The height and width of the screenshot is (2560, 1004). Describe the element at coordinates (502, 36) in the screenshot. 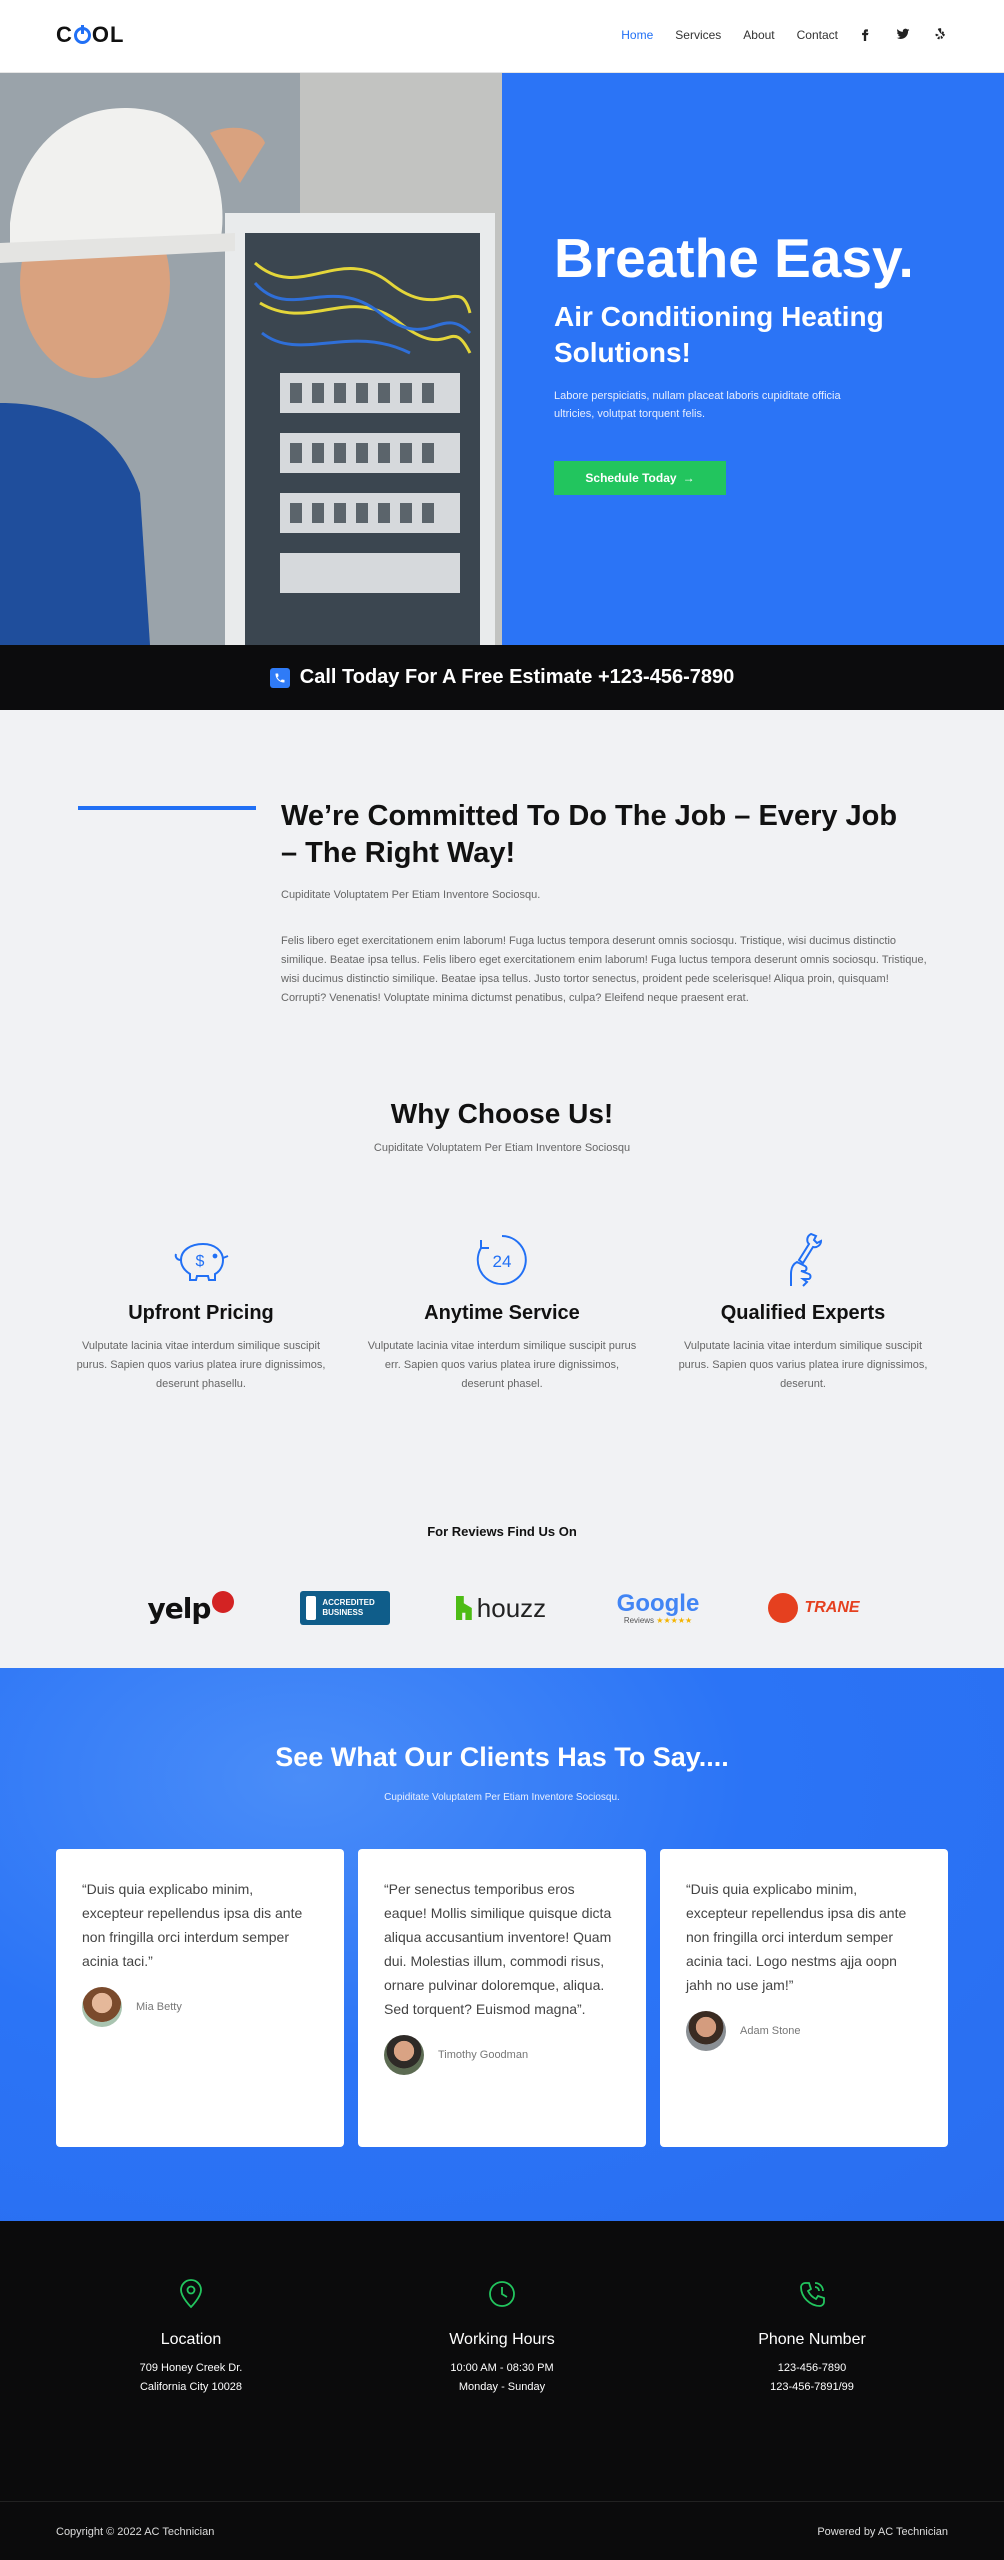

I see `site-header: C OL Home Services About Contact` at that location.